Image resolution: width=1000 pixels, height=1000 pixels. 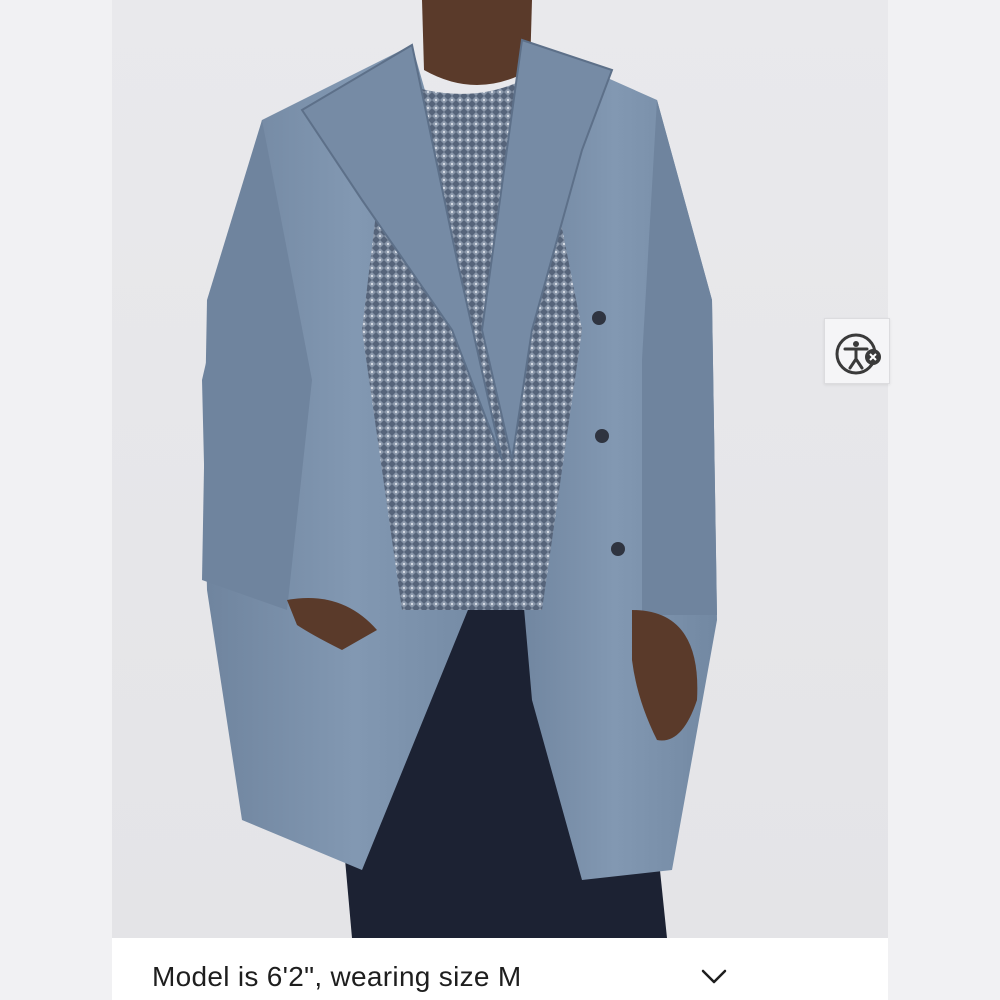 I want to click on right-margin, so click(x=944, y=500).